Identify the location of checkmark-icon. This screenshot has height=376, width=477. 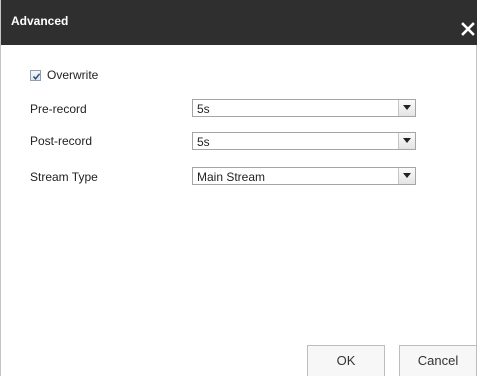
(36, 76).